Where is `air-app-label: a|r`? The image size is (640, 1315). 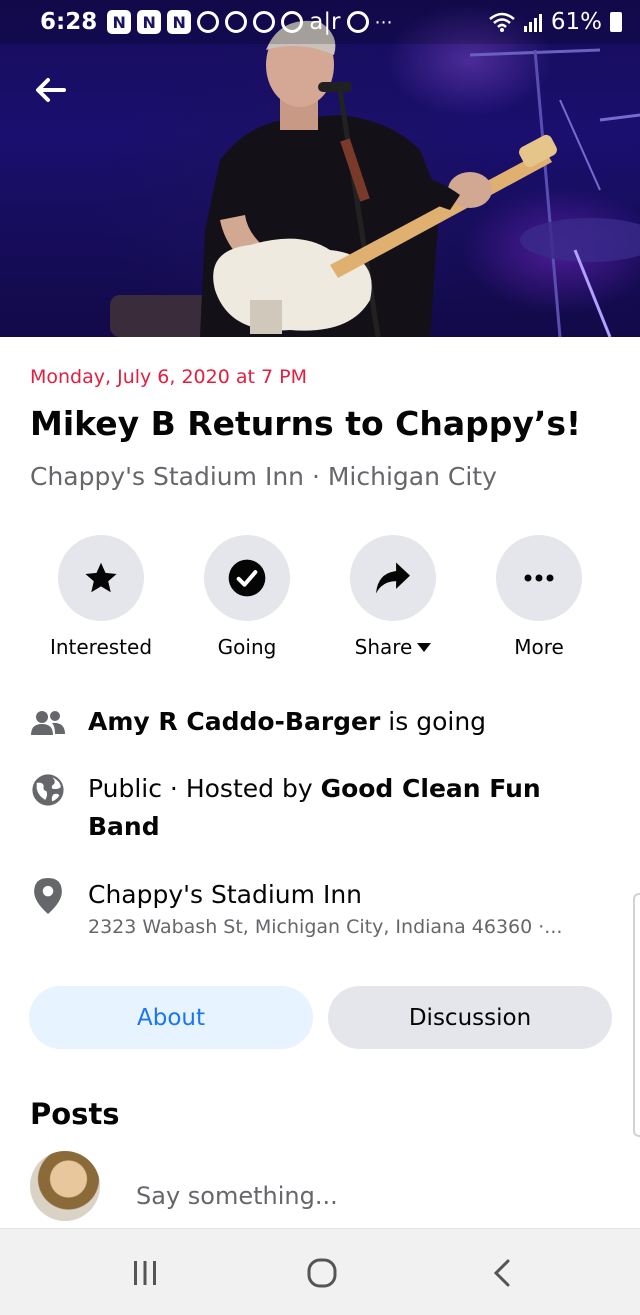
air-app-label: a|r is located at coordinates (325, 22).